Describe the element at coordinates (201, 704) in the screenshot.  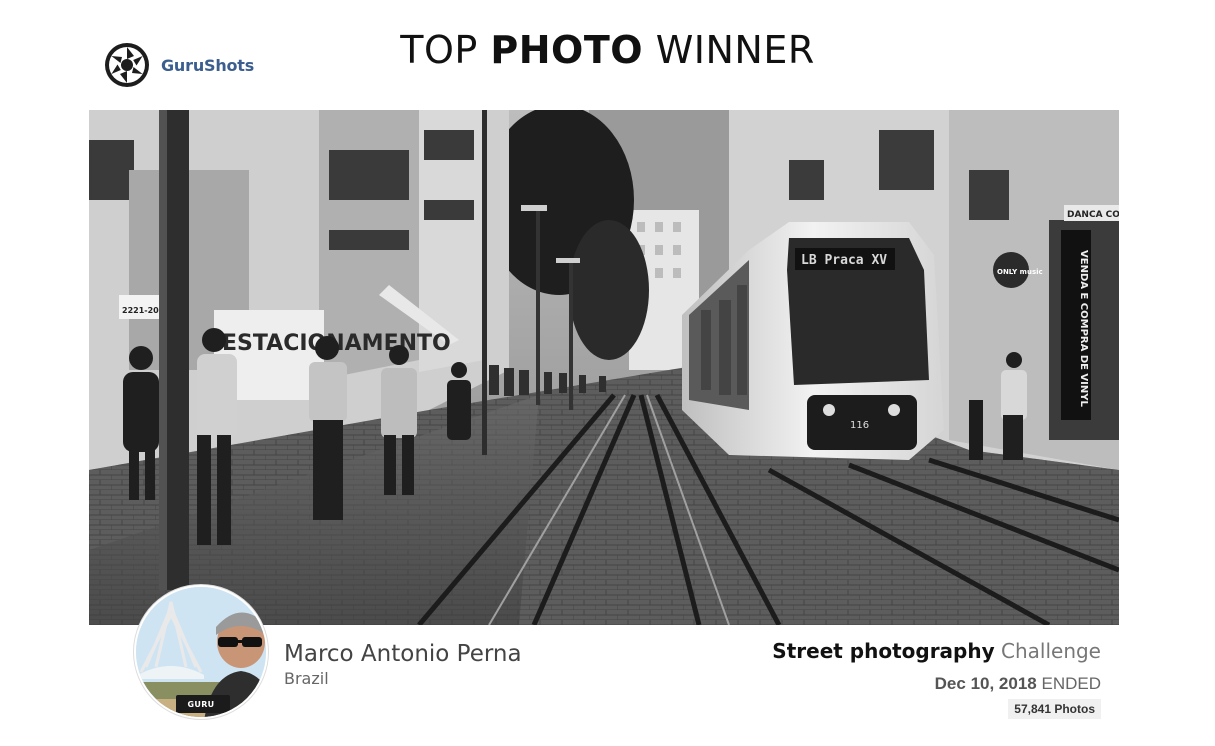
I see `guru-badge: GURU` at that location.